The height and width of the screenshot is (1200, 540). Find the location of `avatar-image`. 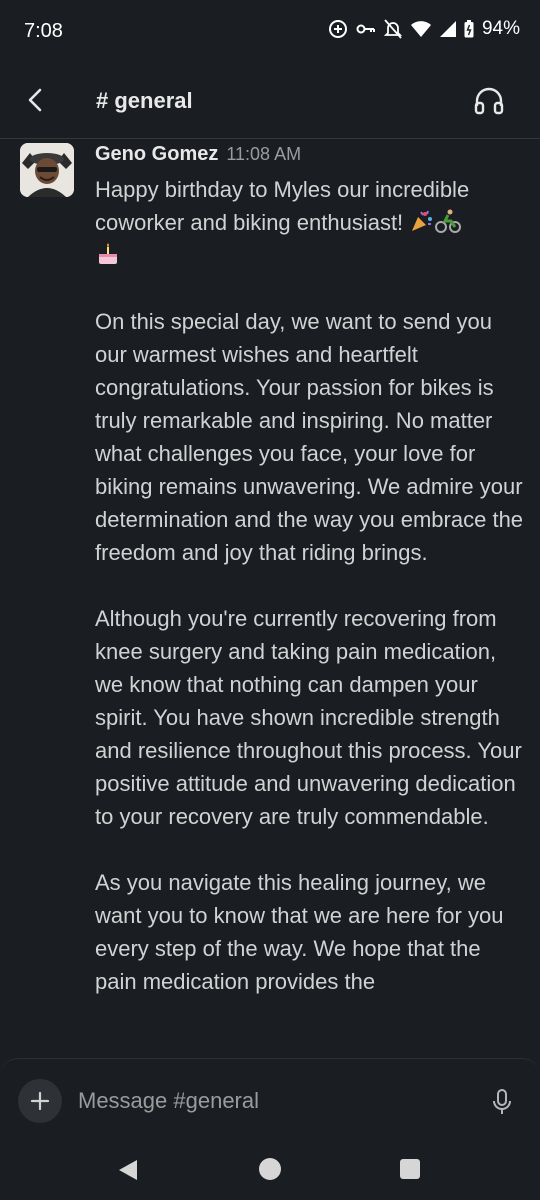

avatar-image is located at coordinates (47, 170).